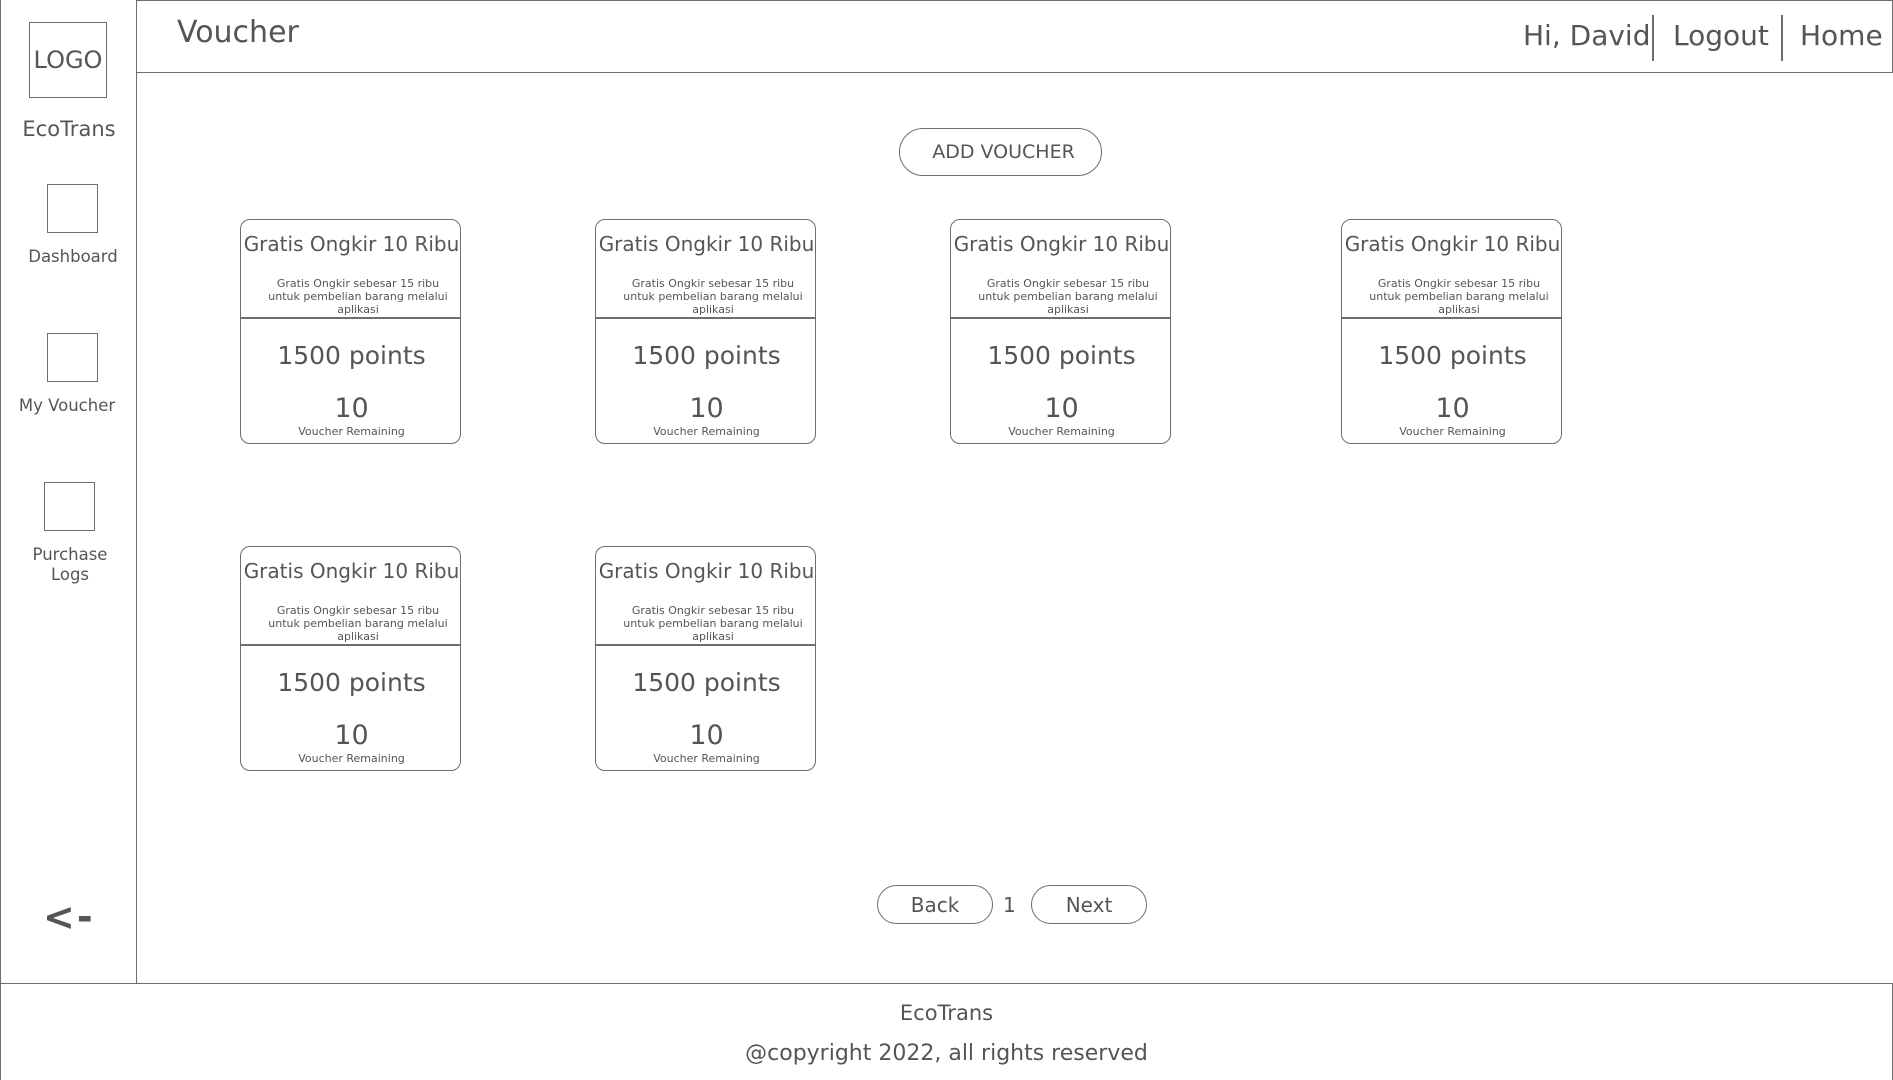 The width and height of the screenshot is (1893, 1080). Describe the element at coordinates (70, 565) in the screenshot. I see `sidebar-item-purchase-logs: Purchase Logs` at that location.